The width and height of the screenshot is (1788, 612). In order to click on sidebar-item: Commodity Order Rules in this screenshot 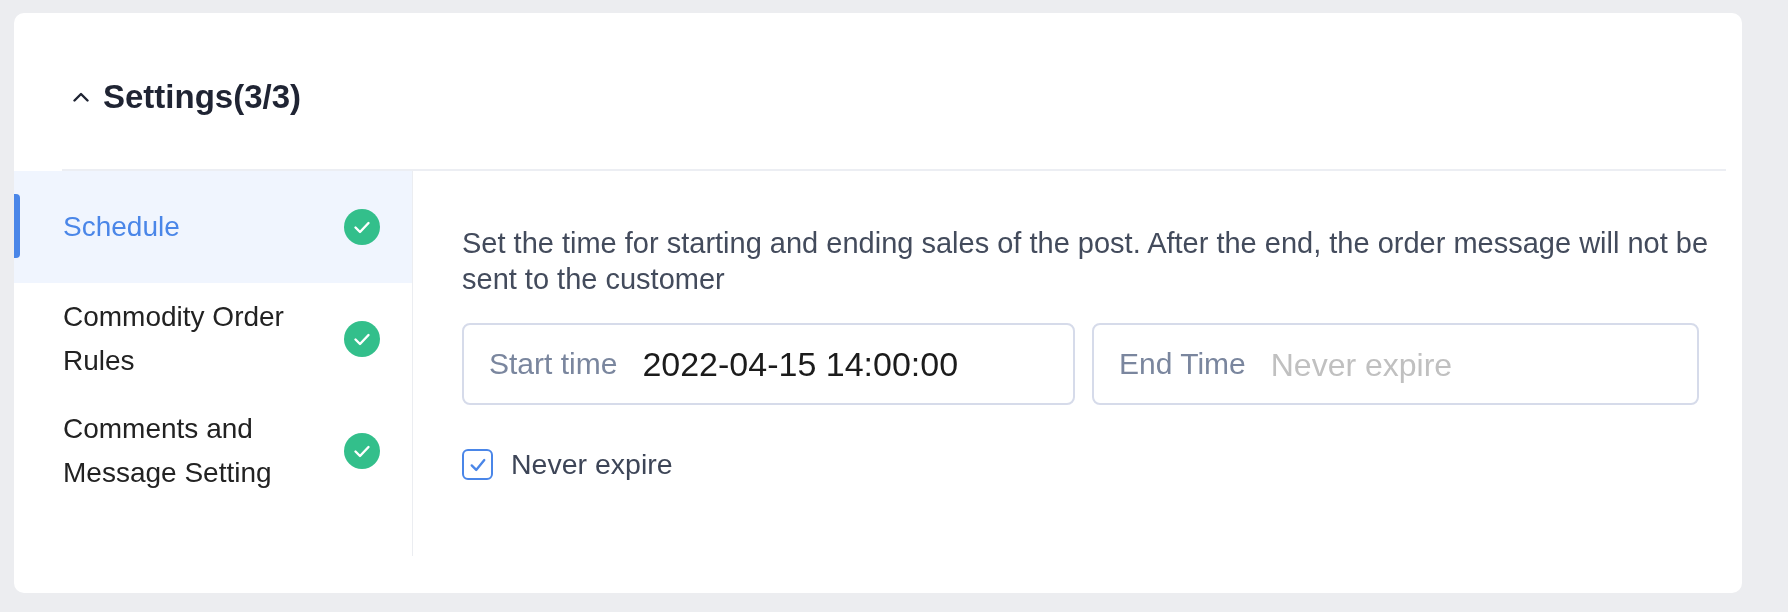, I will do `click(213, 339)`.